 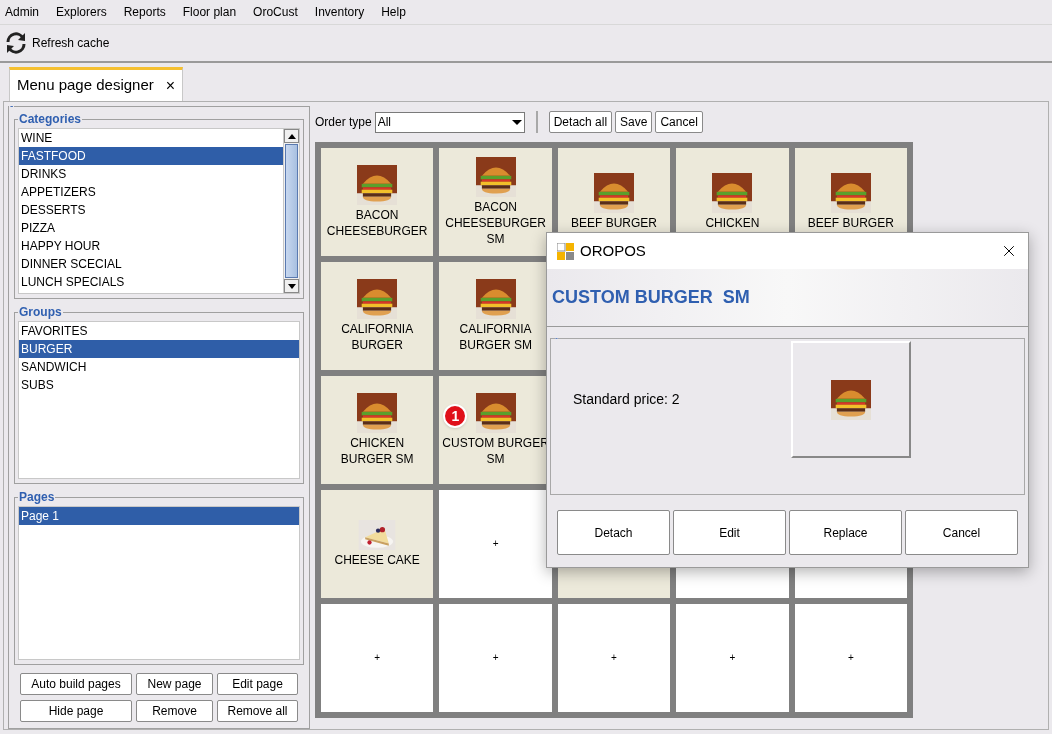 What do you see at coordinates (291, 286) in the screenshot?
I see `scroll-down-icon` at bounding box center [291, 286].